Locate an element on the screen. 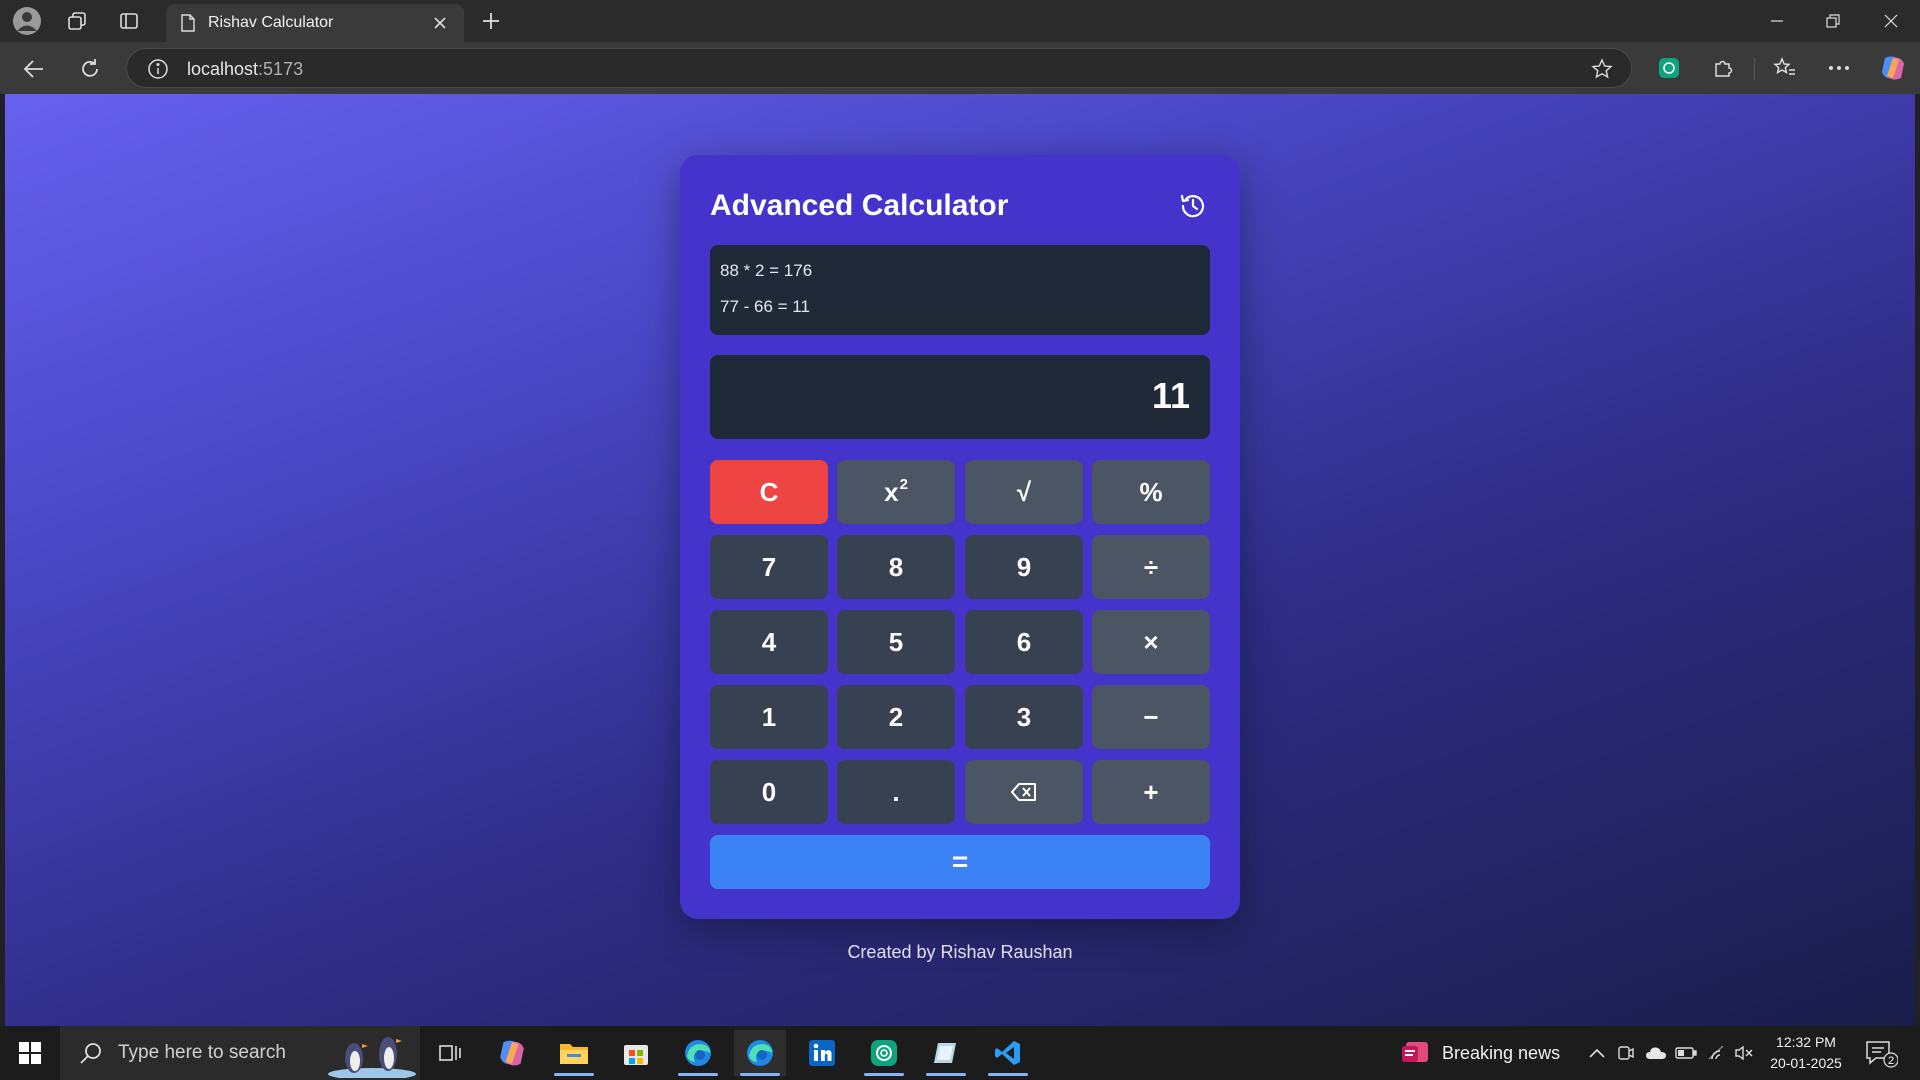 Image resolution: width=1920 pixels, height=1080 pixels. browser-tab-active: Rishav Calculator is located at coordinates (315, 23).